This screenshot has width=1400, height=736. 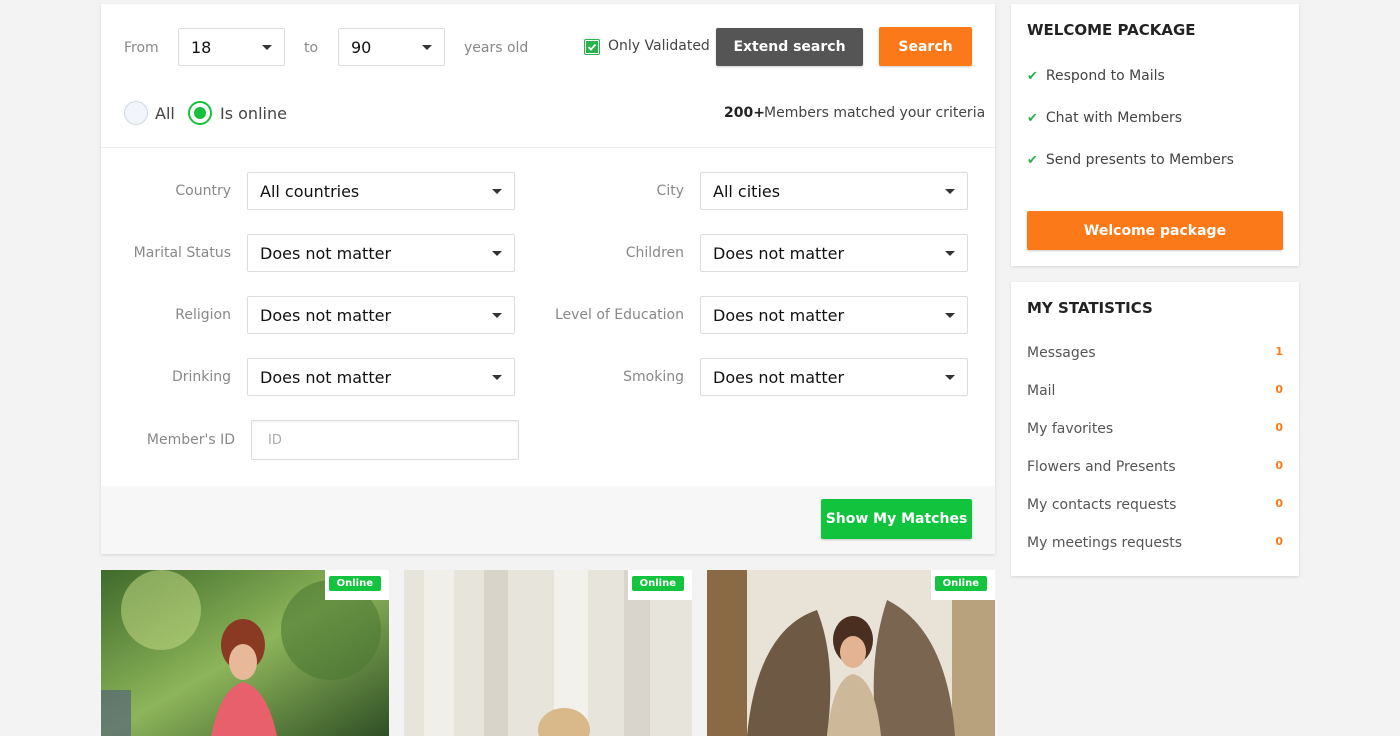 I want to click on country-select: All countries, so click(x=381, y=191).